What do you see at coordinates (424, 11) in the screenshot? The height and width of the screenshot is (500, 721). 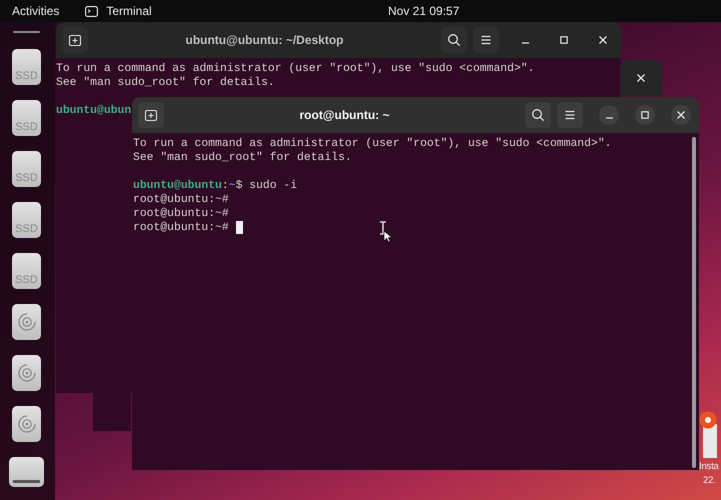 I see `clock: Nov 21 09:57` at bounding box center [424, 11].